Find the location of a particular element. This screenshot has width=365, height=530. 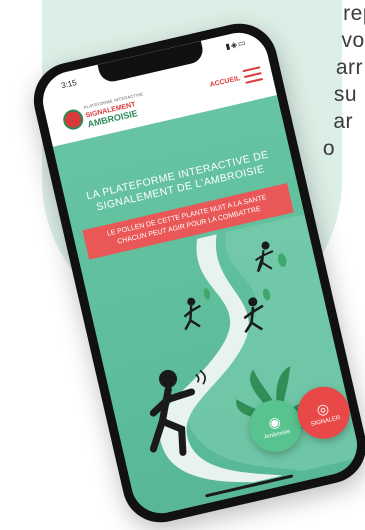

ambrosia-button-label: Ambroisie is located at coordinates (277, 434).